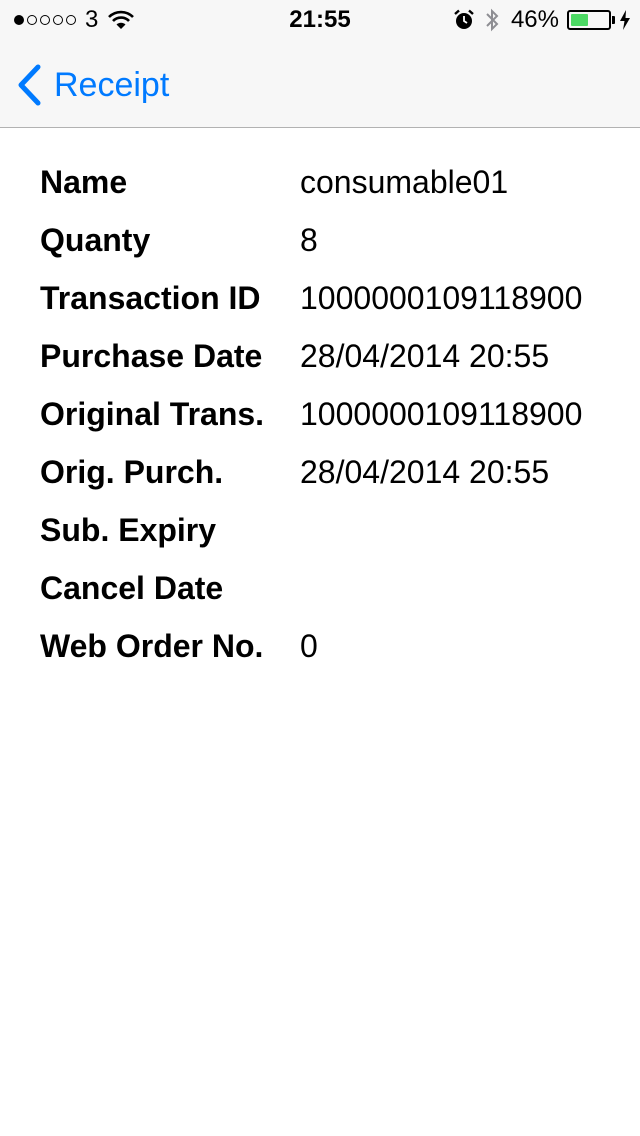 This screenshot has height=1136, width=640. Describe the element at coordinates (330, 241) in the screenshot. I see `receipt-row: Quanty 8` at that location.